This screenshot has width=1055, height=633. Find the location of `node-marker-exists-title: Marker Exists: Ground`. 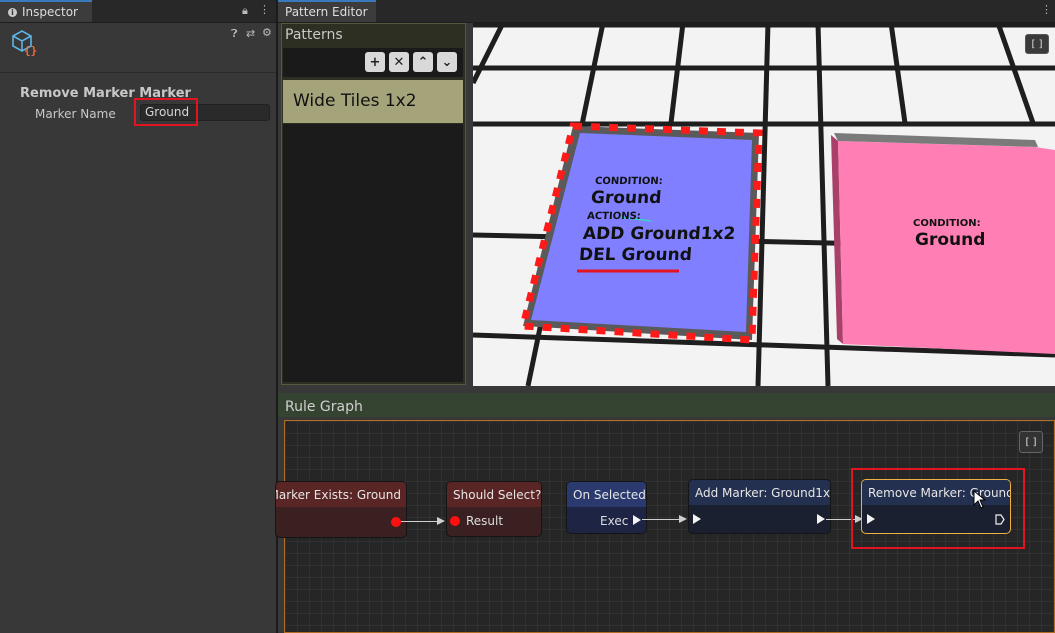

node-marker-exists-title: Marker Exists: Ground is located at coordinates (341, 494).